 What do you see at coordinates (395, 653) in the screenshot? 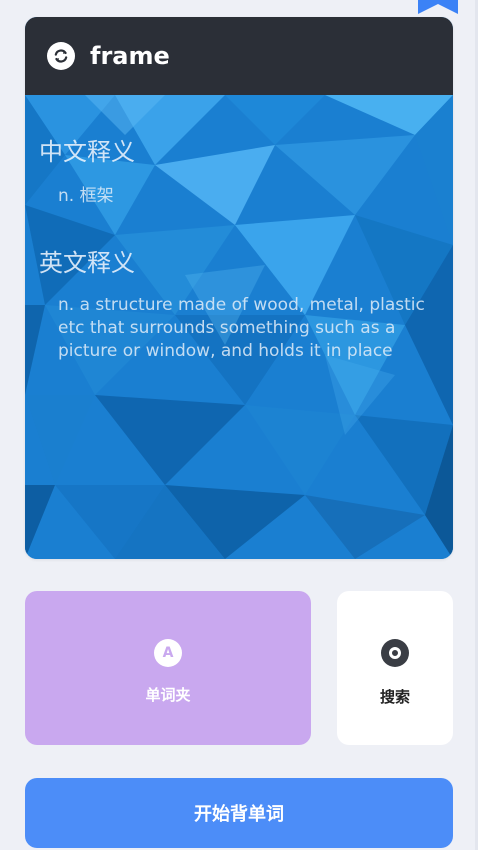
I see `search-icon` at bounding box center [395, 653].